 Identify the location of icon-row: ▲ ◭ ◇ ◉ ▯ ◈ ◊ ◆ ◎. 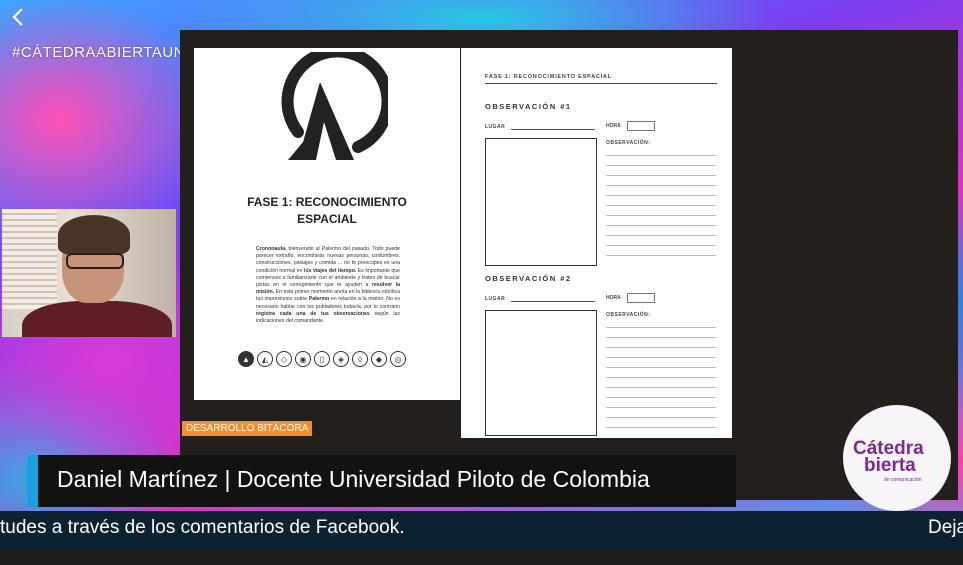
(328, 360).